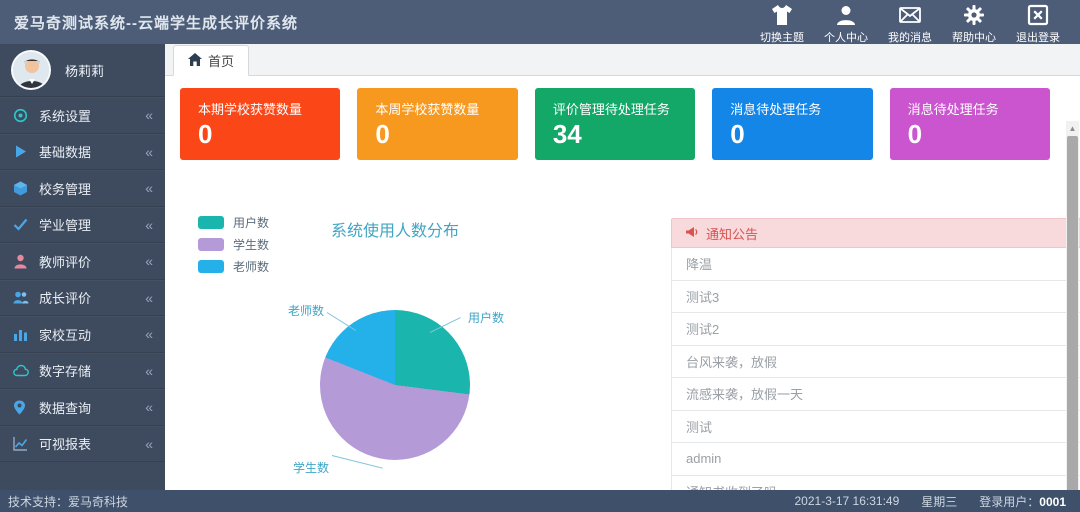 The image size is (1080, 512). What do you see at coordinates (974, 37) in the screenshot?
I see `help-label: 帮助中心` at bounding box center [974, 37].